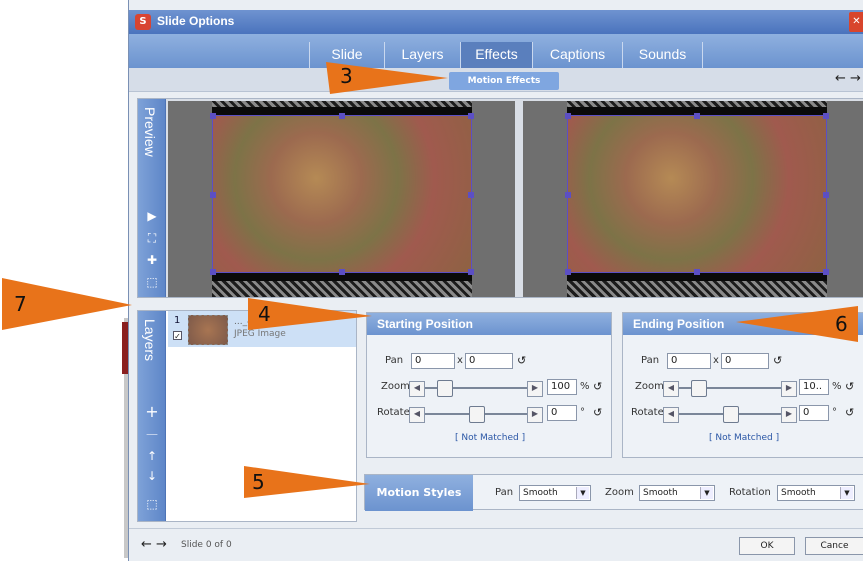  I want to click on annotation-label-4: 4, so click(264, 314).